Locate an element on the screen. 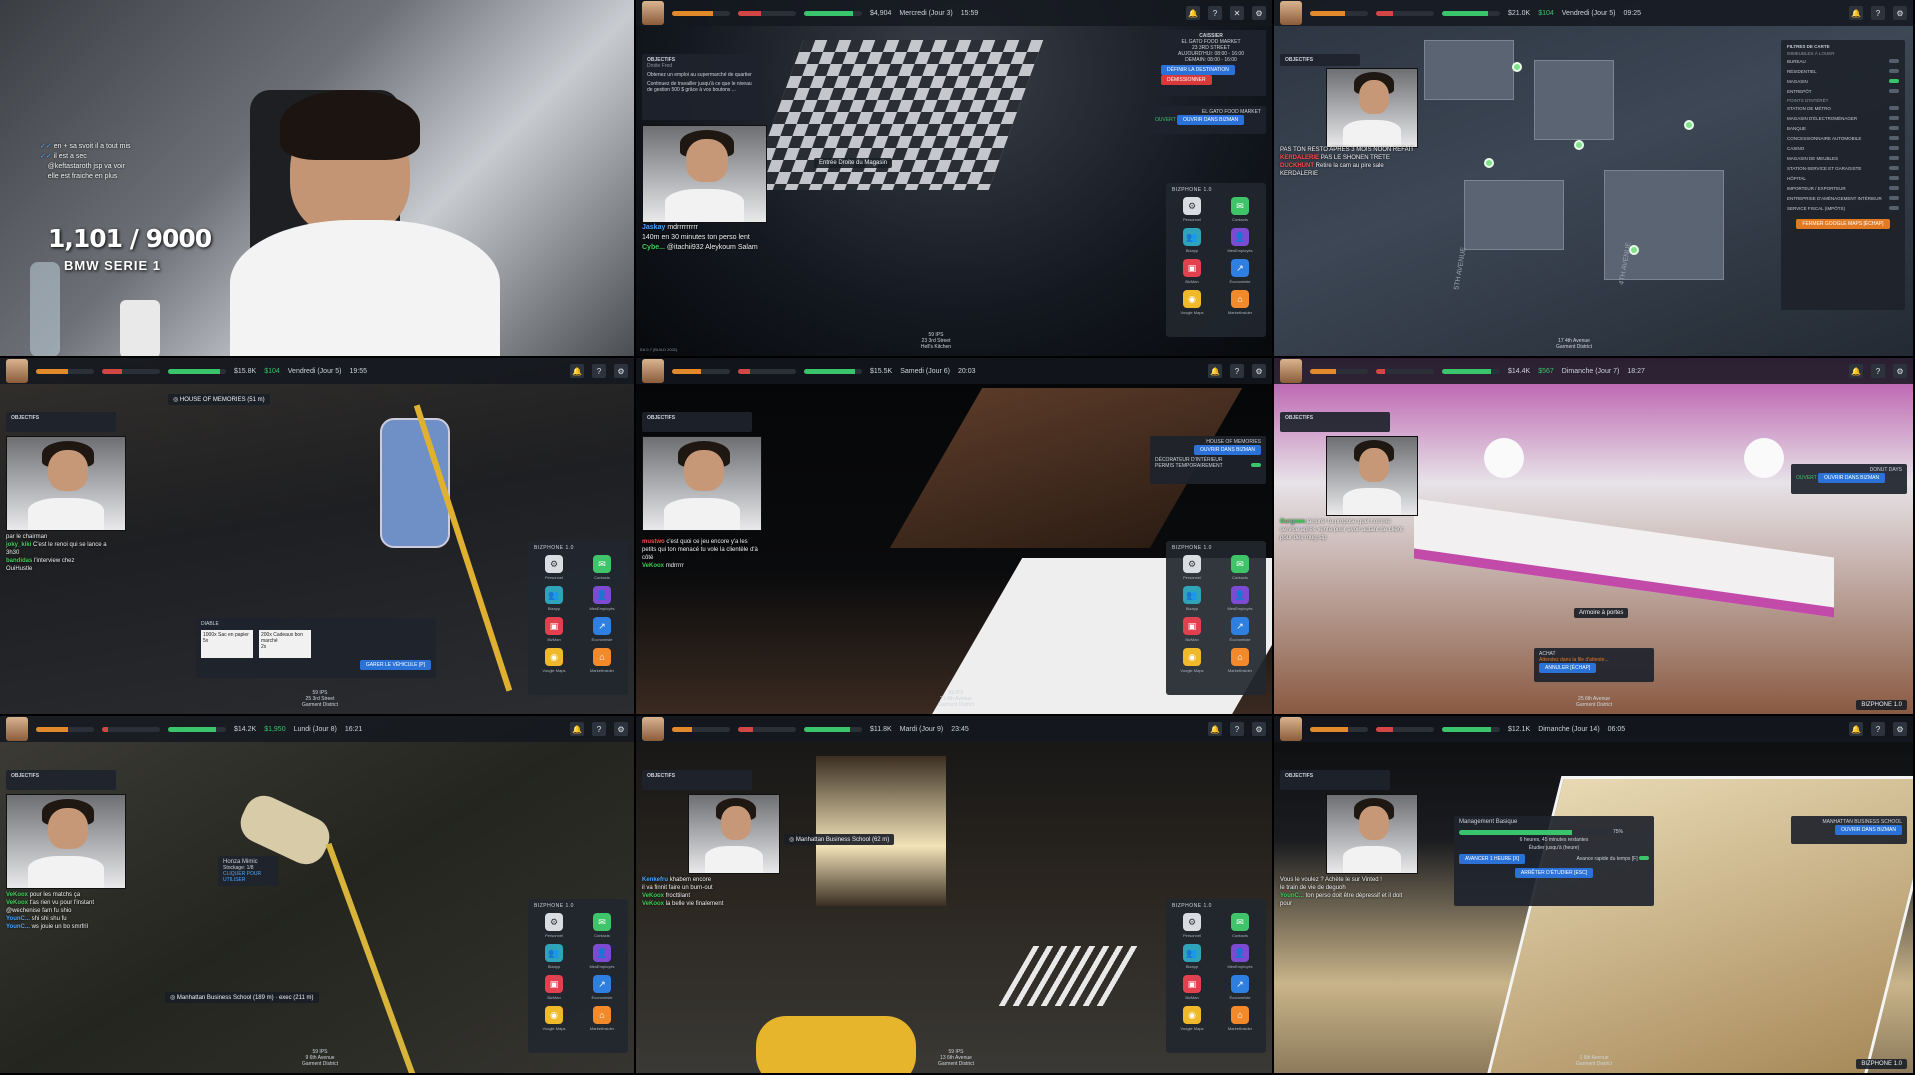 The height and width of the screenshot is (1075, 1915). filter-row: ENTREPRISE D'AMÉNAGEMENT INTÉRIEUR is located at coordinates (1843, 198).